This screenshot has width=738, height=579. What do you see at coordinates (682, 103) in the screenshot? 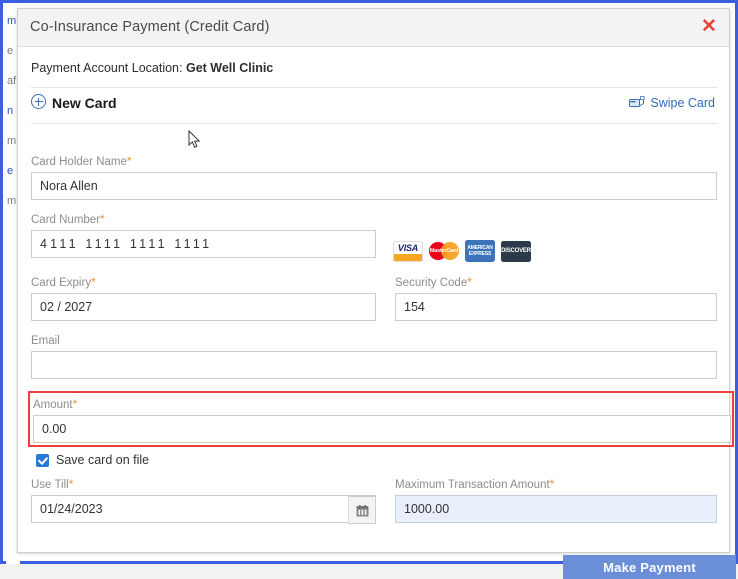
I see `swipe-card-label: Swipe Card` at bounding box center [682, 103].